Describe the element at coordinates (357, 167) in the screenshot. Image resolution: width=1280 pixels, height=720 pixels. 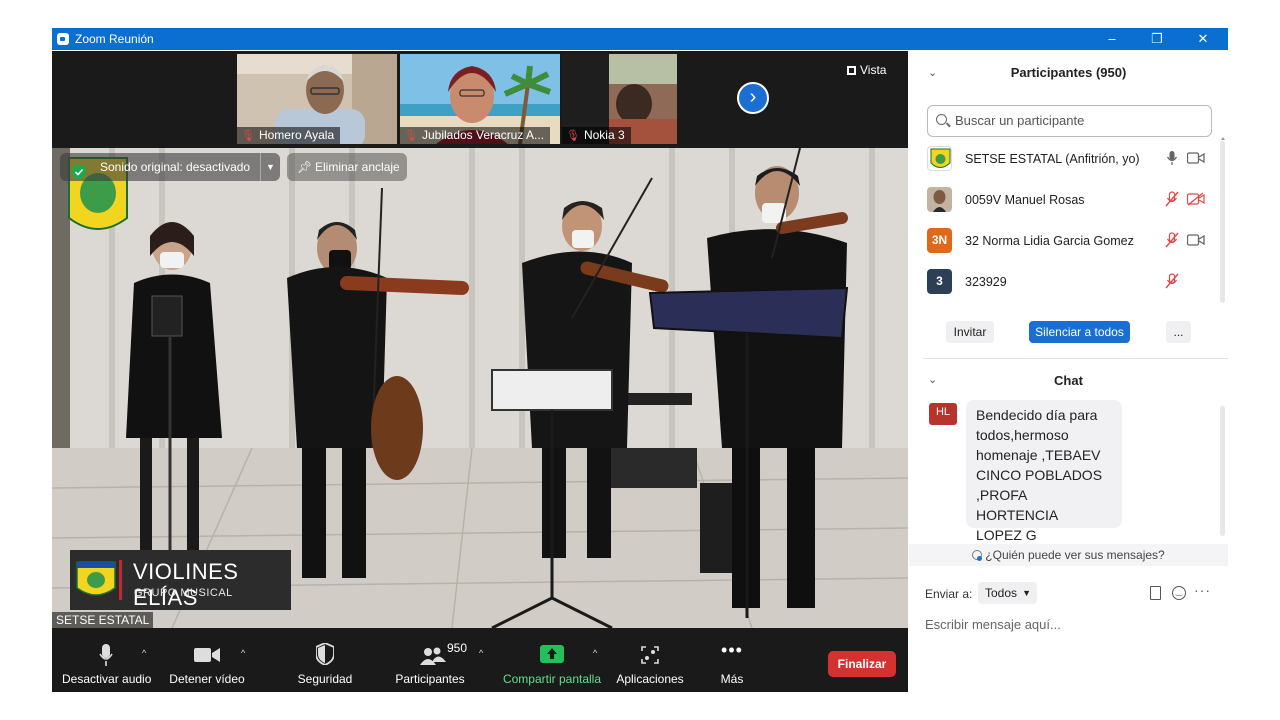
I see `remove-pin-label: Eliminar anclaje` at that location.